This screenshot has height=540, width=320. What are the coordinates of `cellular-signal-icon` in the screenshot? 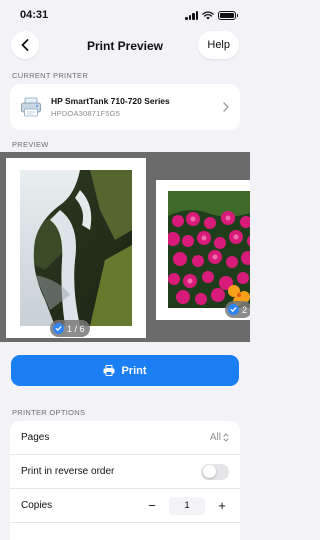 It's located at (191, 15).